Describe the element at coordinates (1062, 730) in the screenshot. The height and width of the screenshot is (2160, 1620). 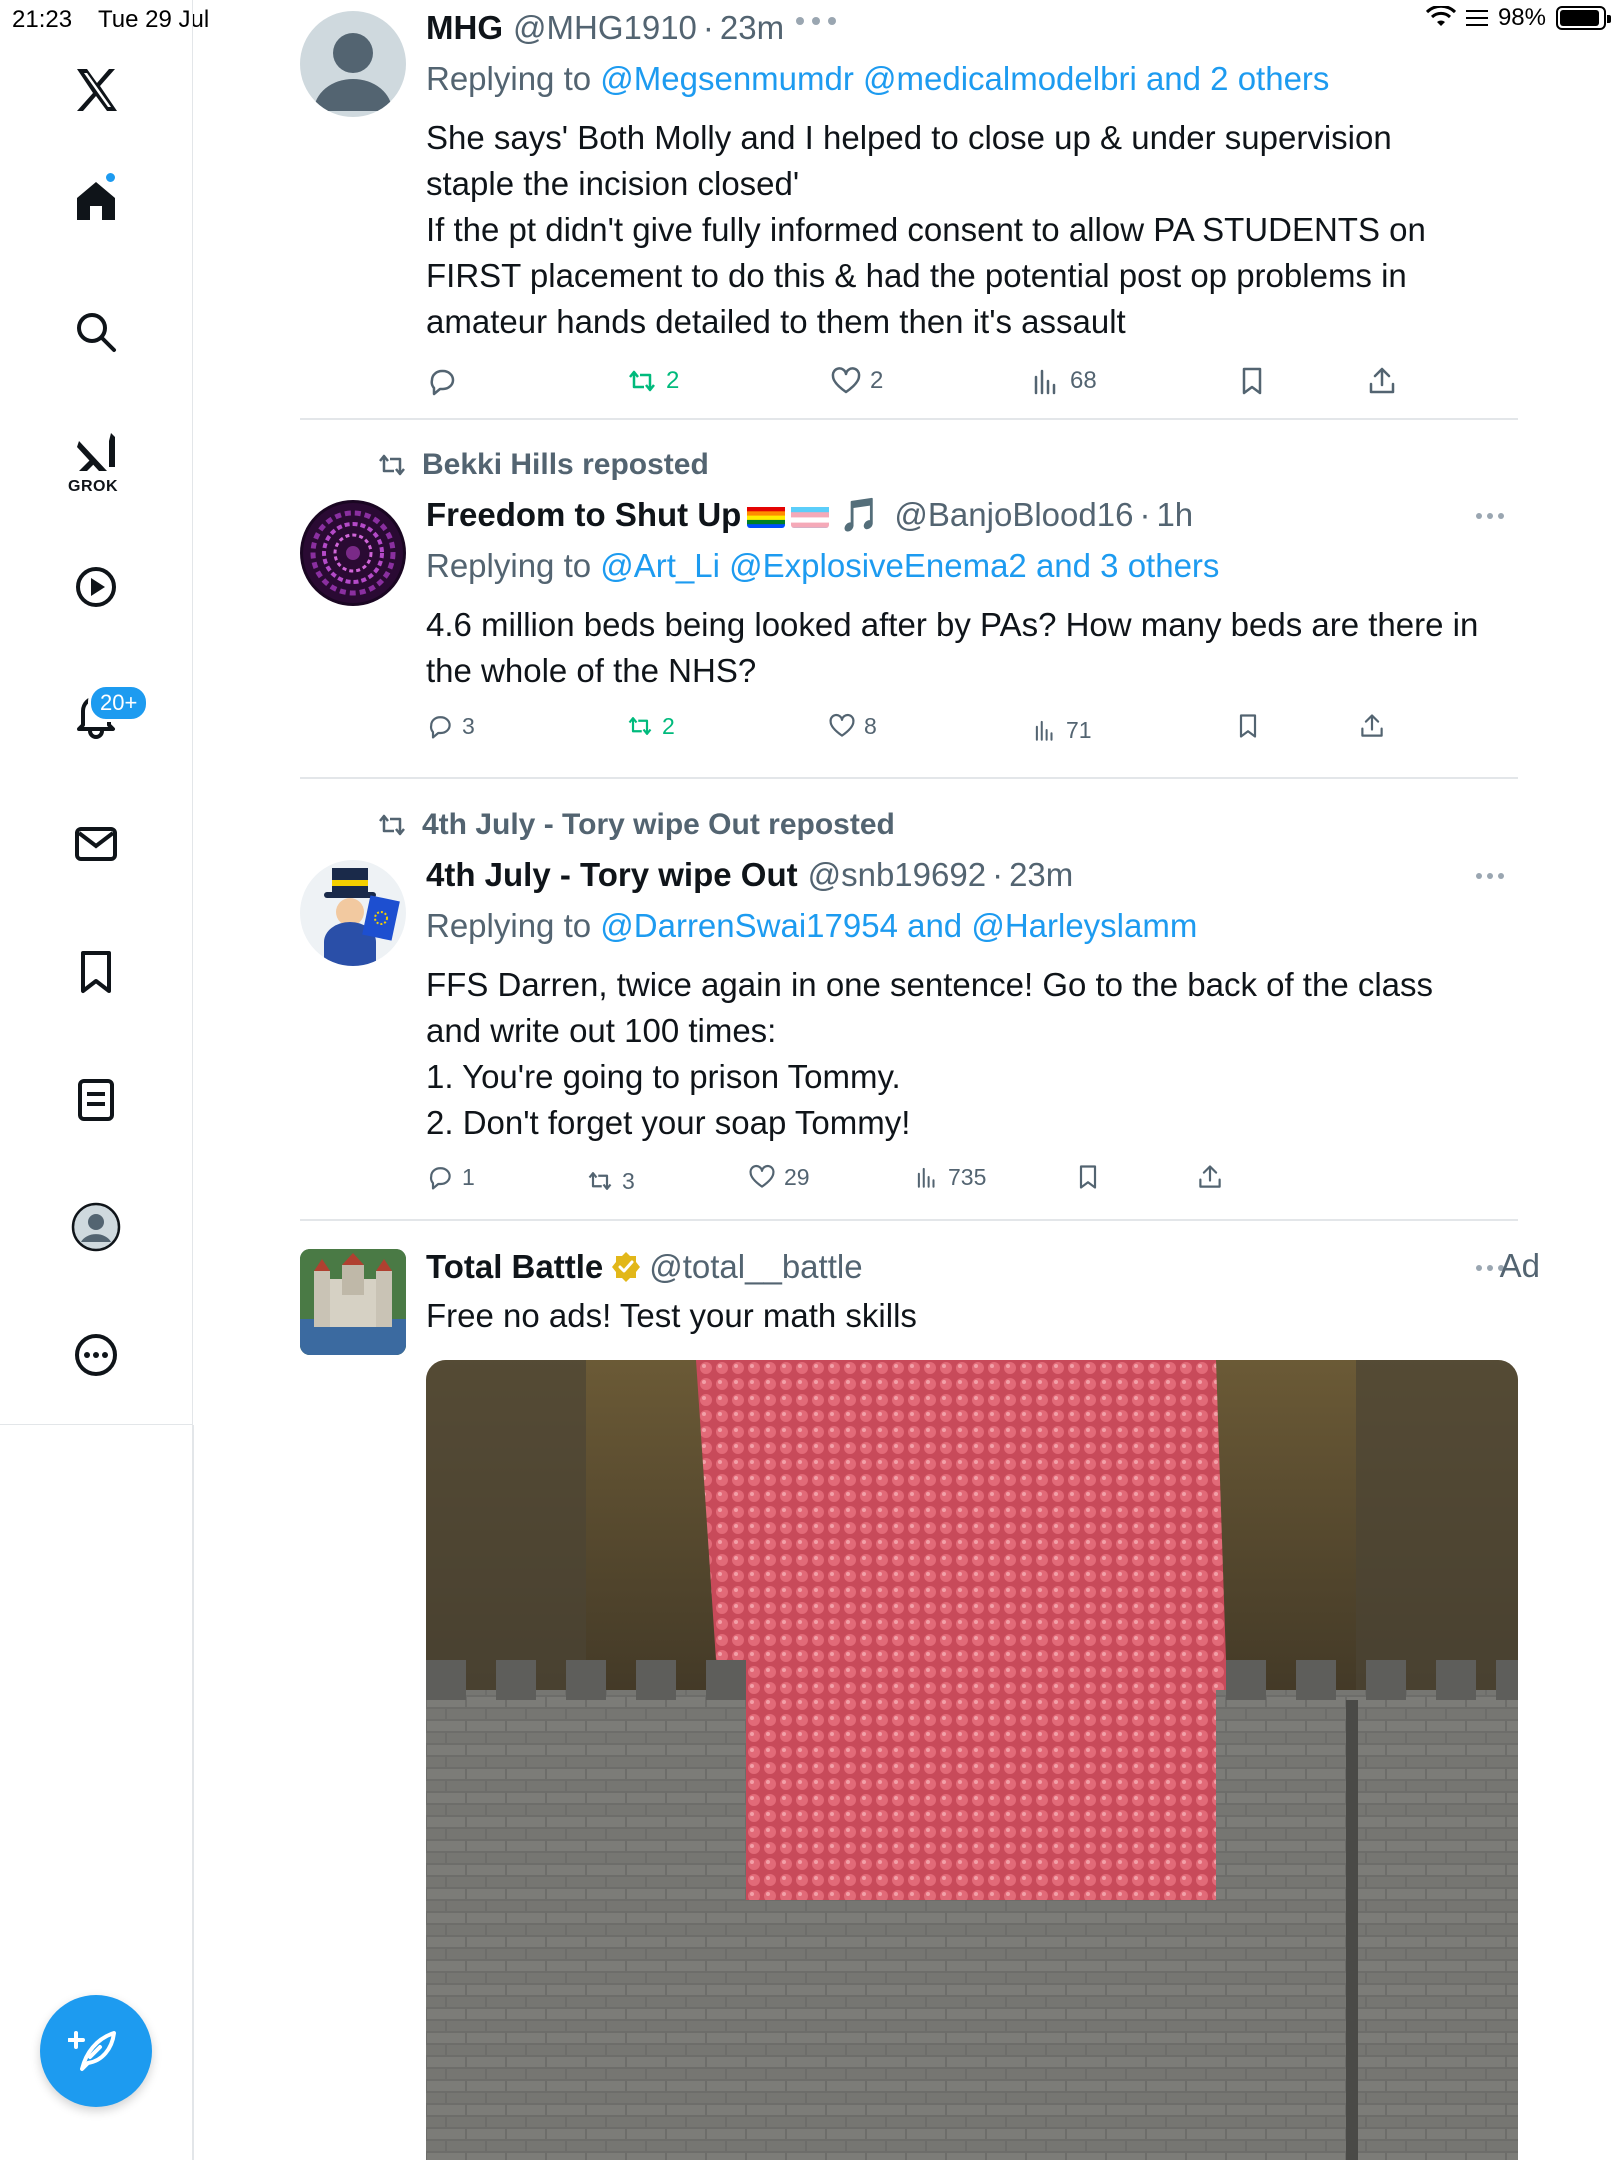
I see `views-button: 71` at that location.